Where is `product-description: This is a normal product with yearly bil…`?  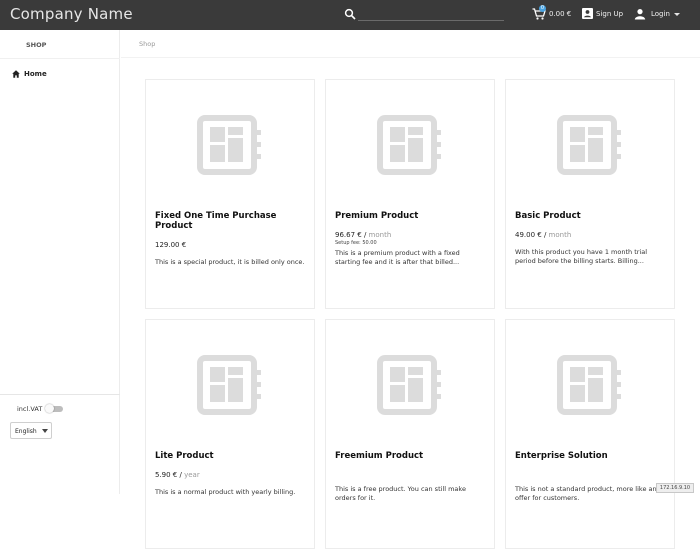
product-description: This is a normal product with yearly bil… is located at coordinates (225, 492).